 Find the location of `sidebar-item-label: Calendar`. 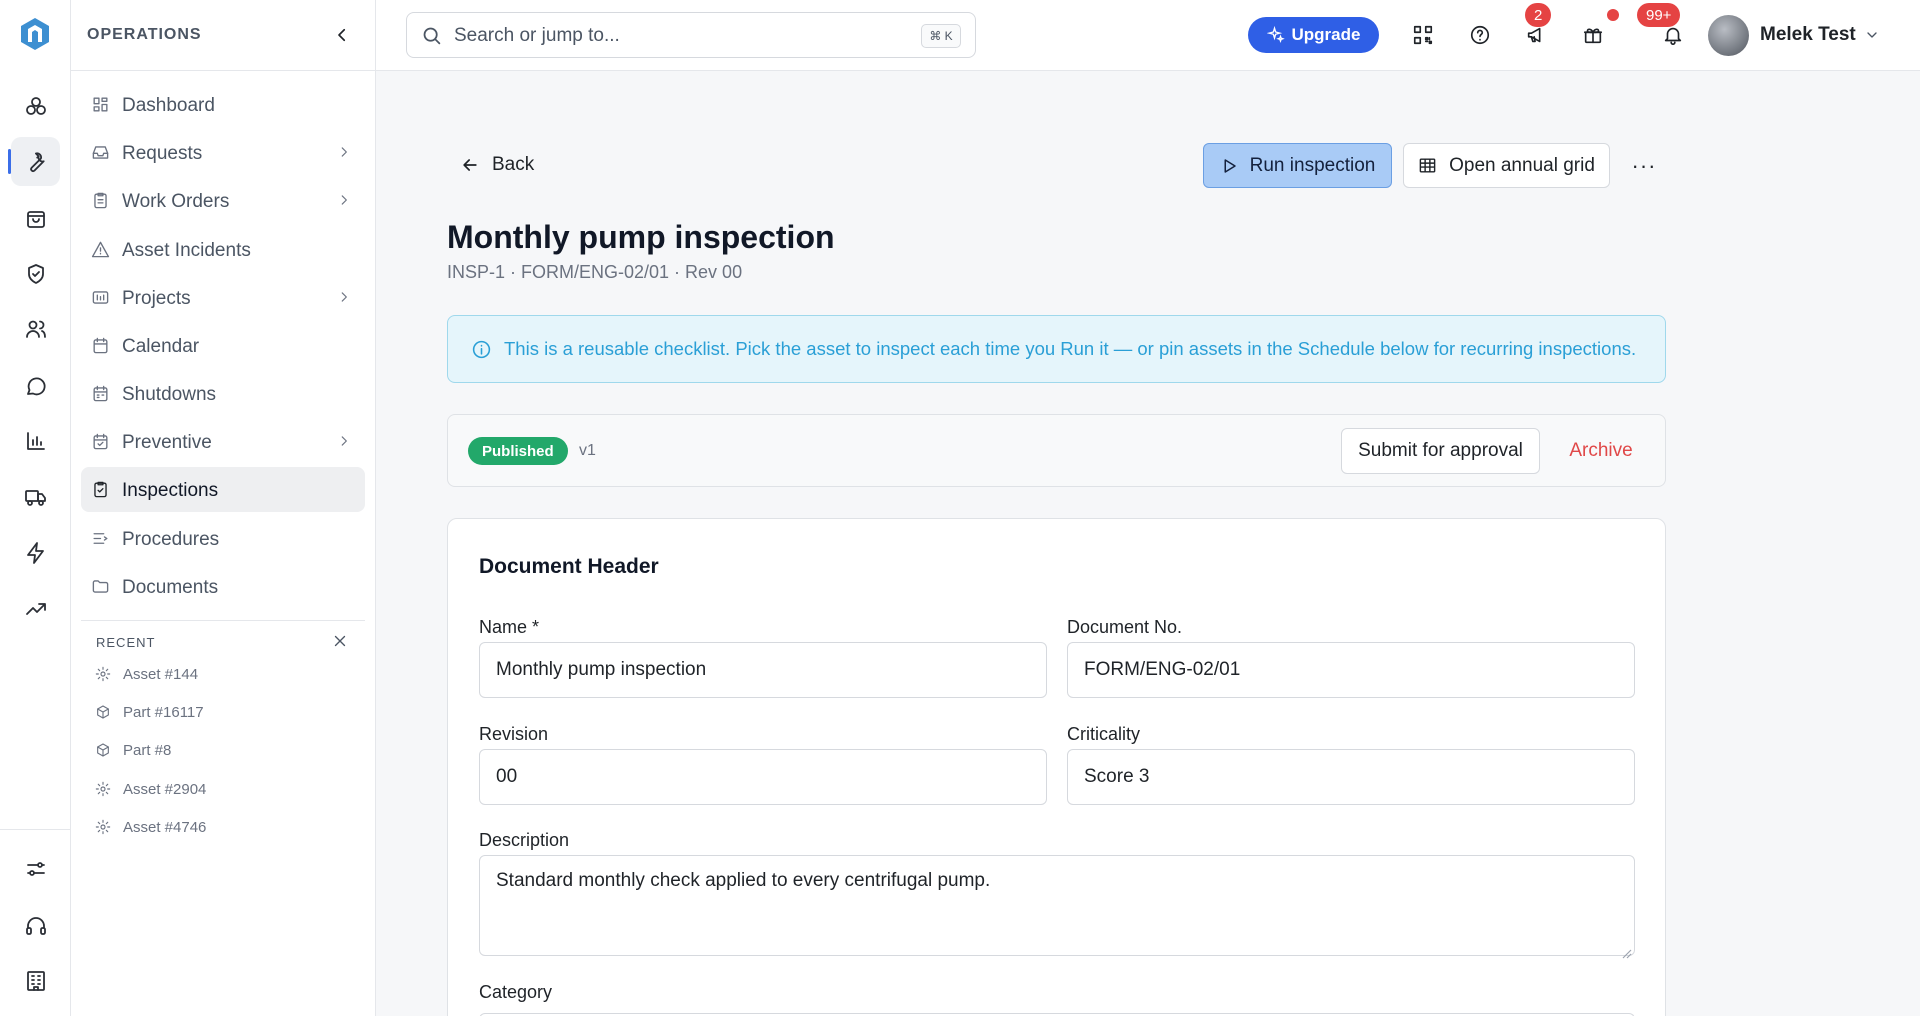

sidebar-item-label: Calendar is located at coordinates (161, 346).